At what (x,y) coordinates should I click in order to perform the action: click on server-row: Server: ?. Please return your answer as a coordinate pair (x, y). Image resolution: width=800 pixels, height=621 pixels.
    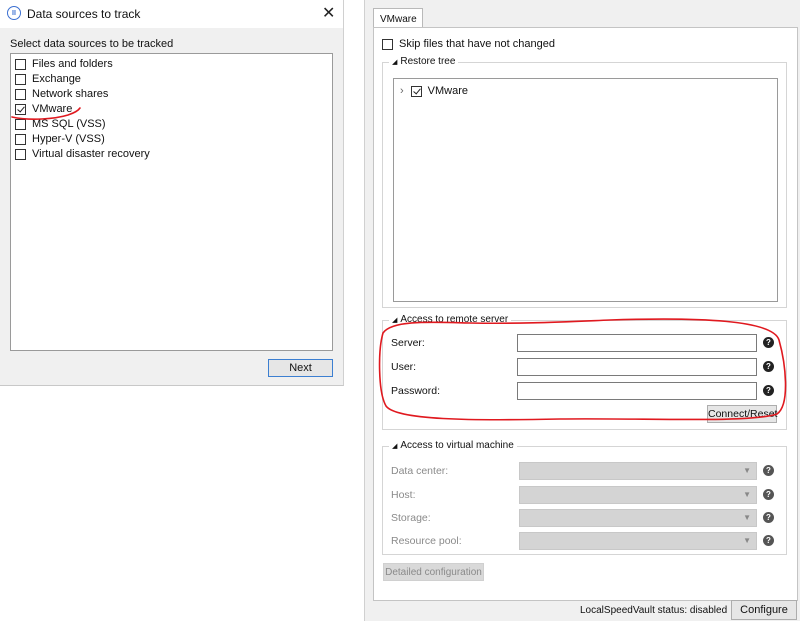
    Looking at the image, I should click on (586, 343).